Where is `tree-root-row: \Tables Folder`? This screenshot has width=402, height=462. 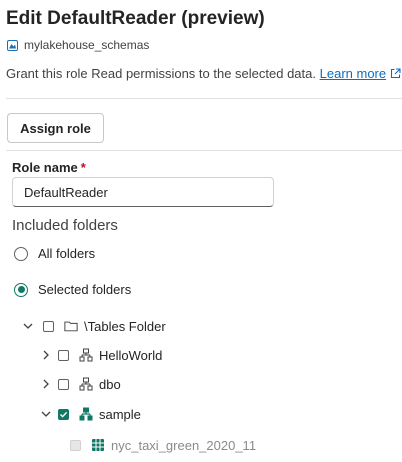
tree-root-row: \Tables Folder is located at coordinates (94, 326).